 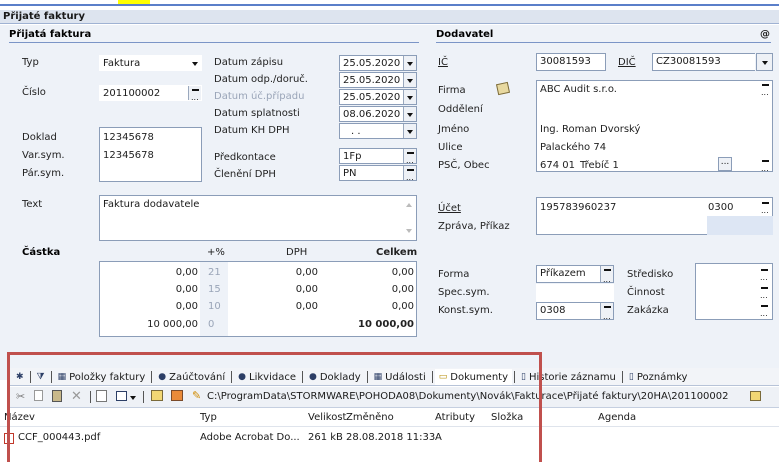 What do you see at coordinates (662, 377) in the screenshot?
I see `tab-label: Poznámky` at bounding box center [662, 377].